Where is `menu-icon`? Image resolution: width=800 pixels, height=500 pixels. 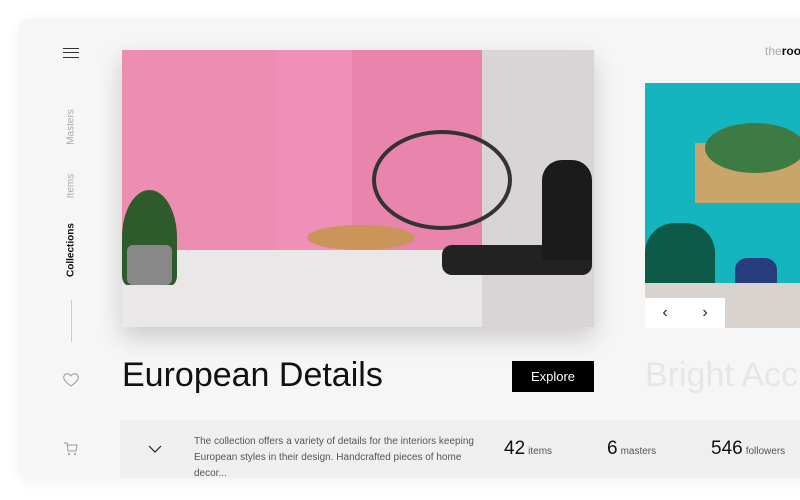
menu-icon is located at coordinates (71, 53).